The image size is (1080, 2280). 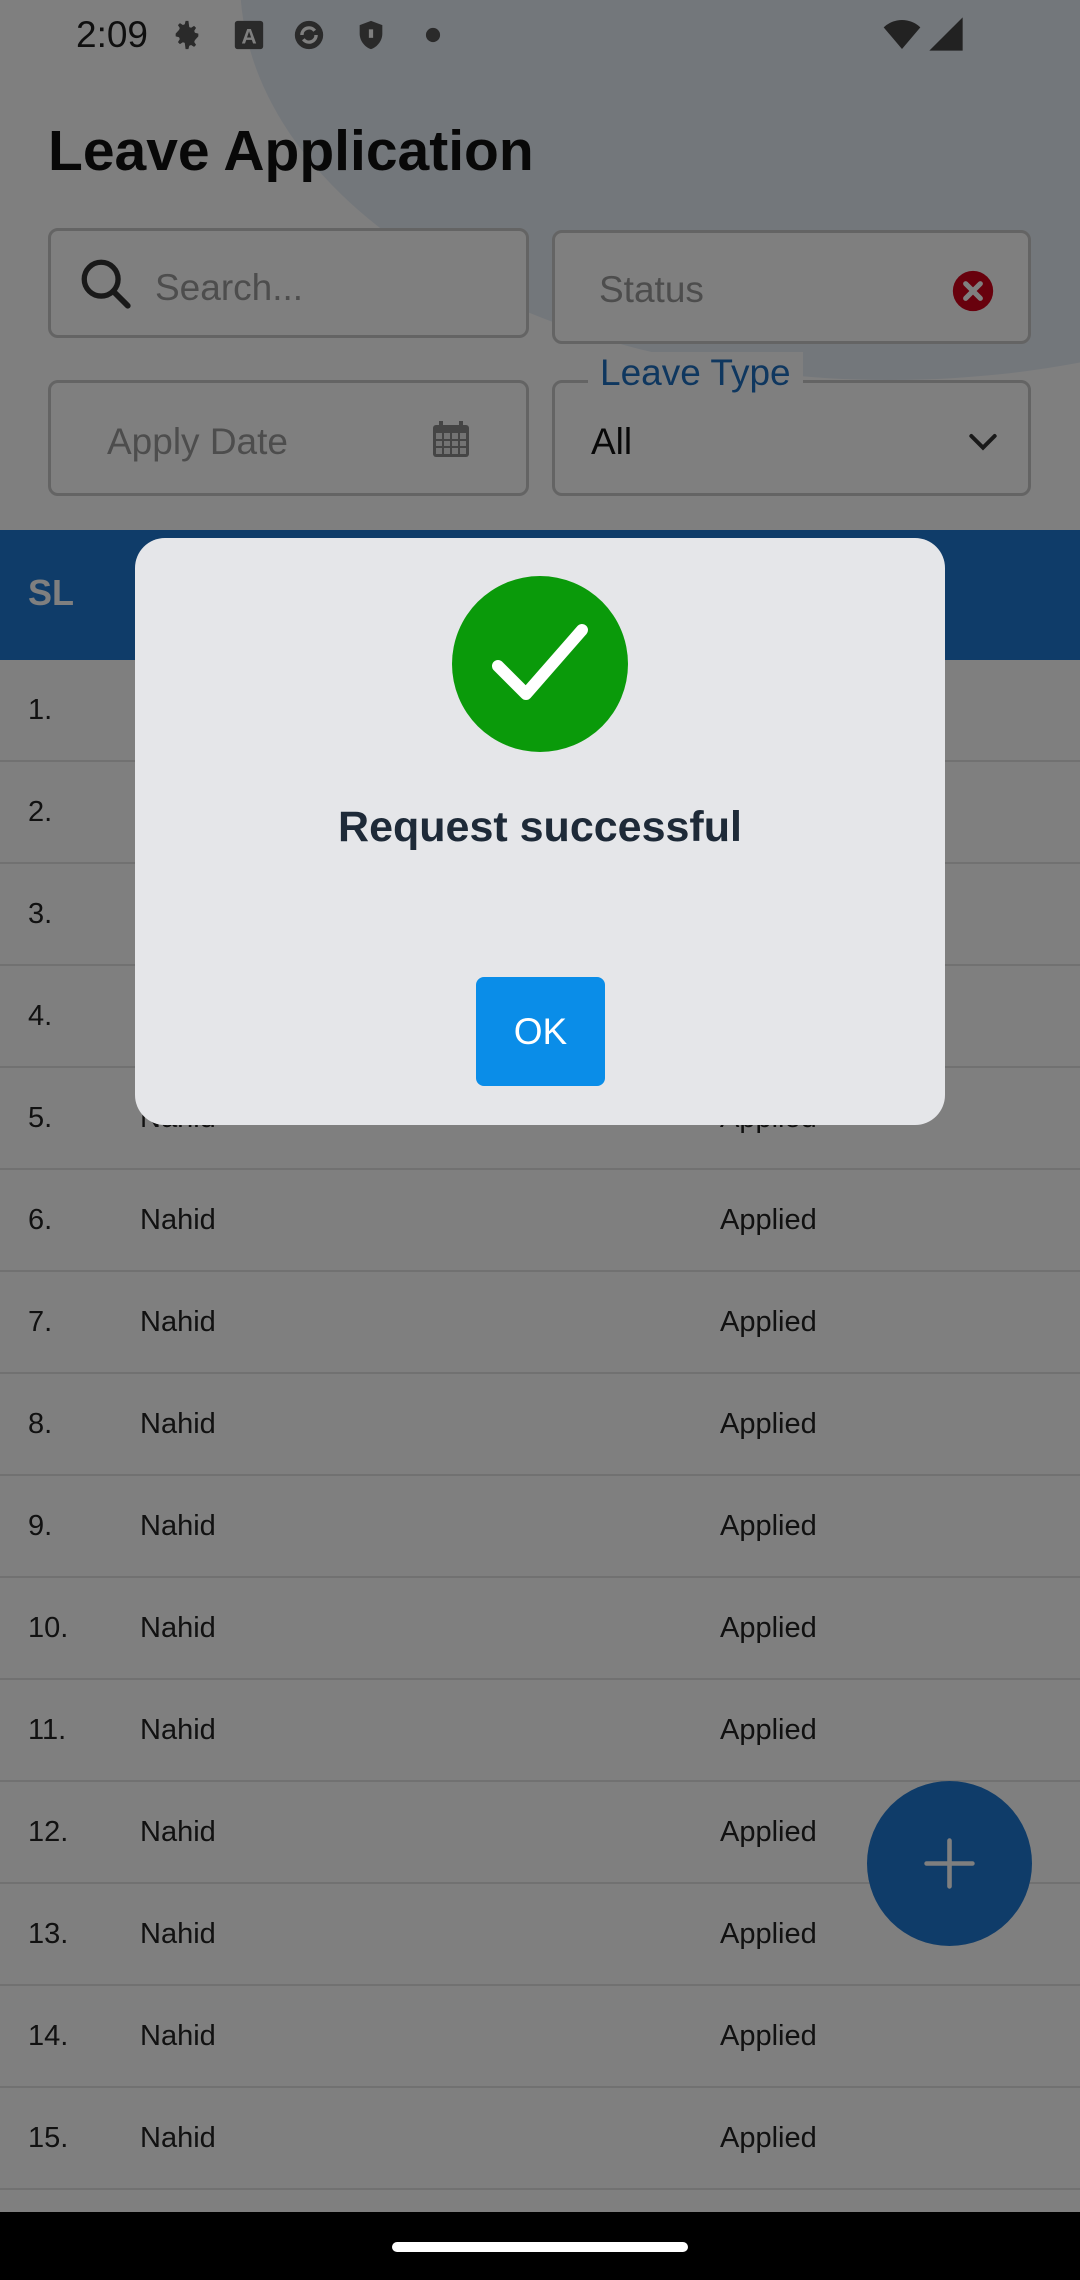 I want to click on dialog-message: Request successful, so click(x=540, y=827).